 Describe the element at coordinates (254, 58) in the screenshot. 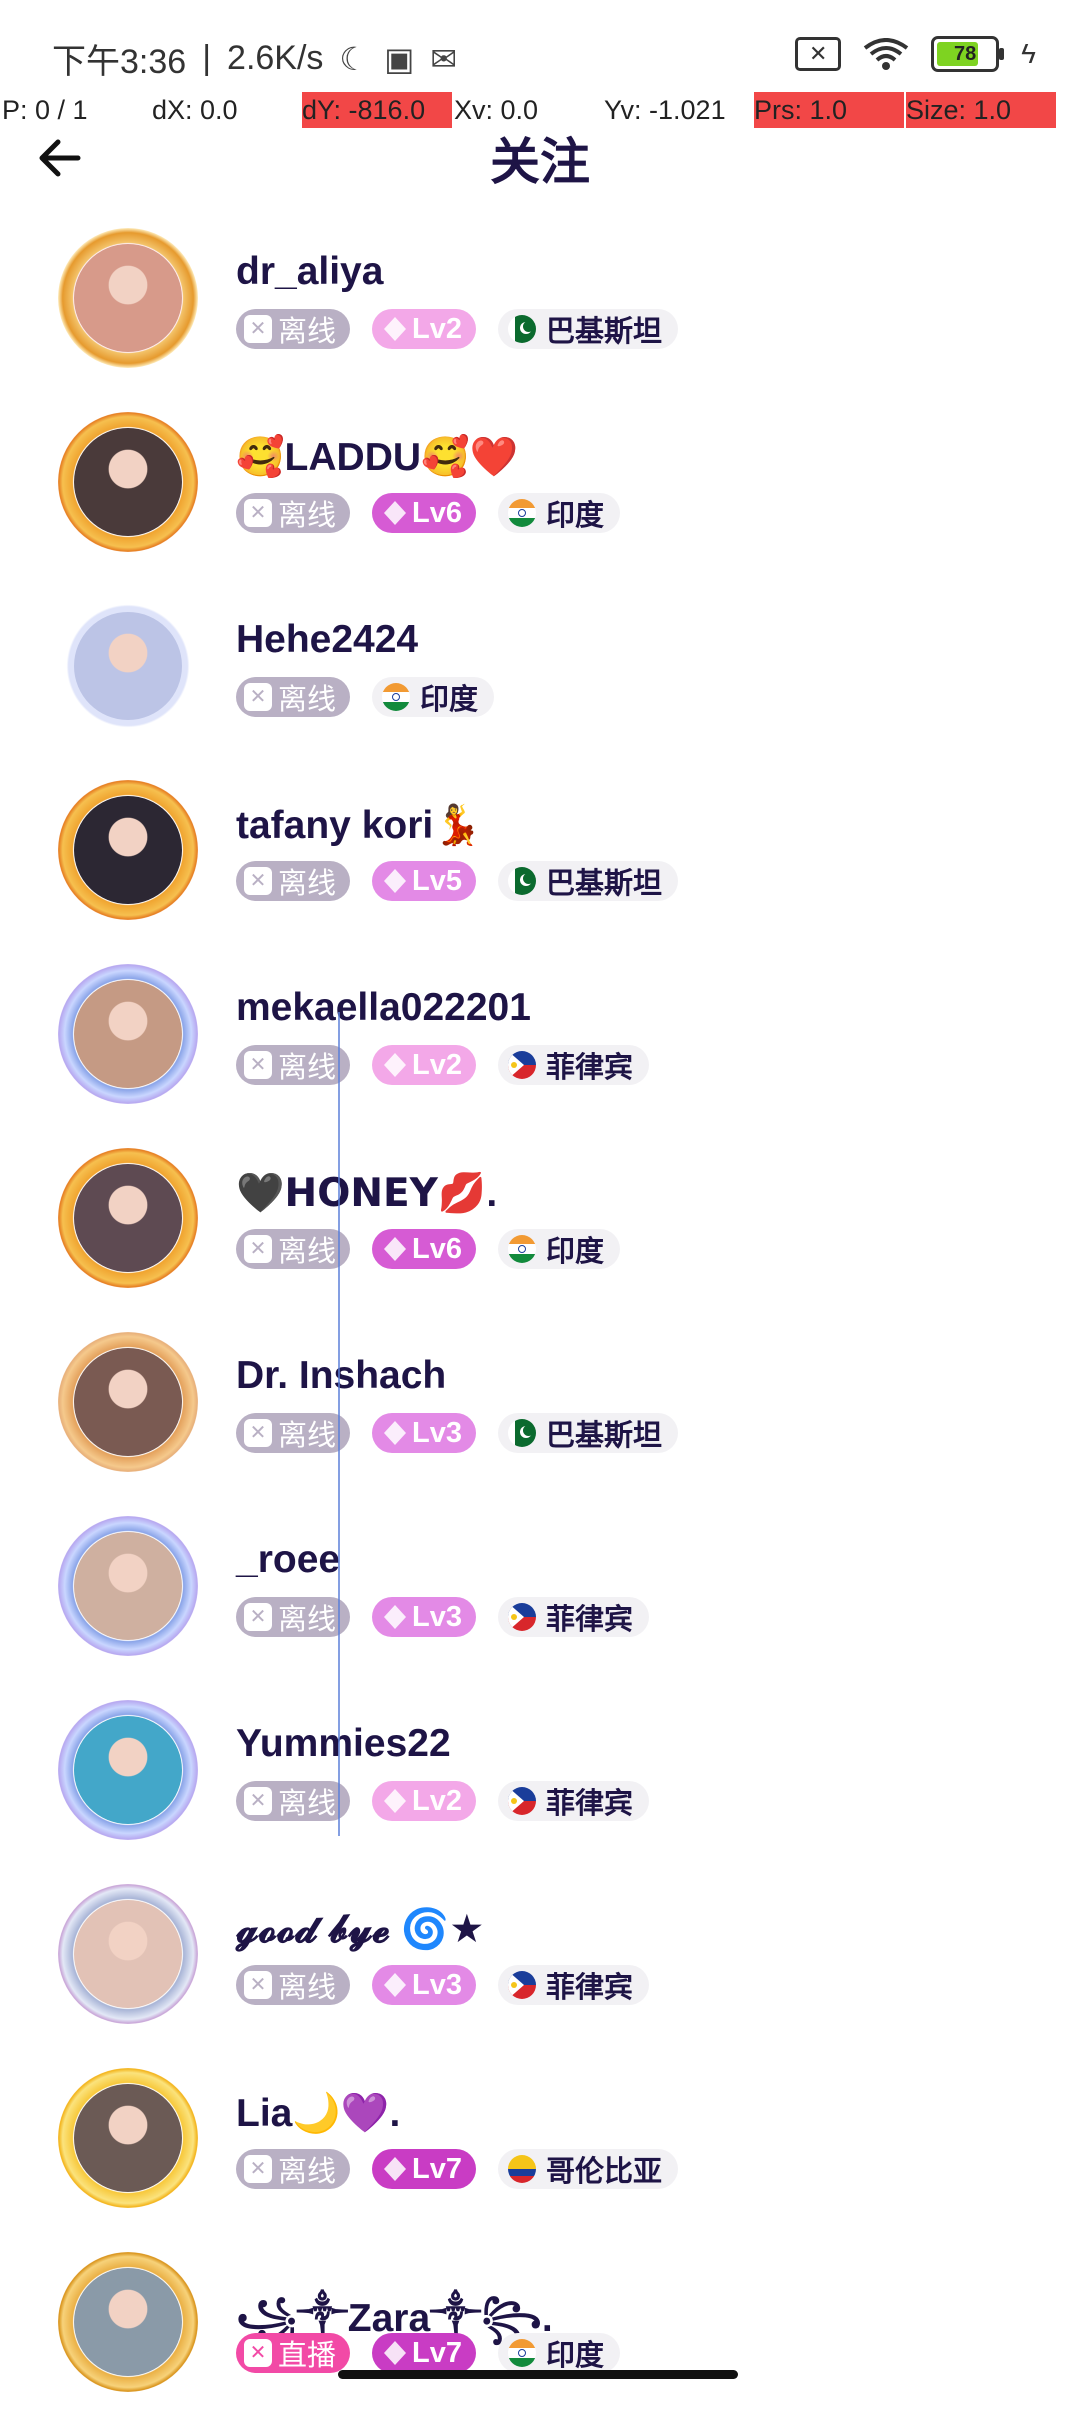

I see `status-left: 下午3:36 | 2.6K/s ☾ ▣ ✉` at that location.